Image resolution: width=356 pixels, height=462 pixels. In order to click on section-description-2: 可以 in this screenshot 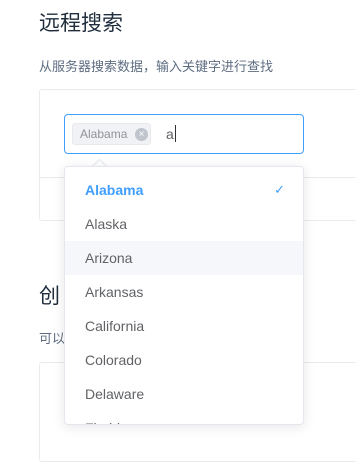, I will do `click(52, 339)`.